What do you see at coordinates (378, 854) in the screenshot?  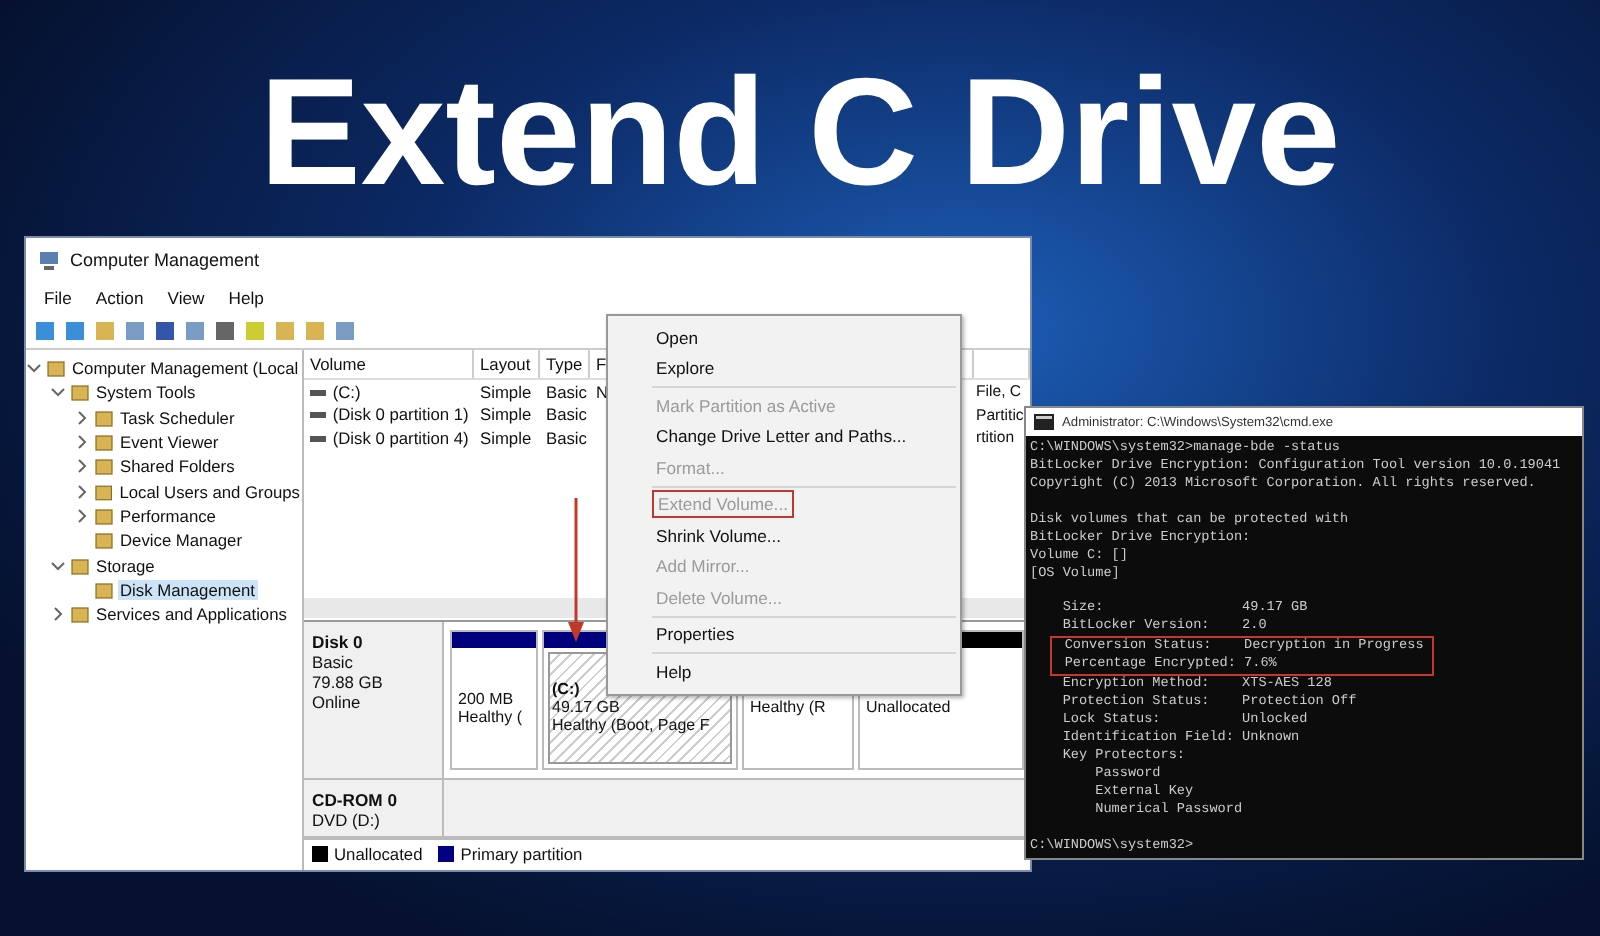 I see `legend-label: Unallocated` at bounding box center [378, 854].